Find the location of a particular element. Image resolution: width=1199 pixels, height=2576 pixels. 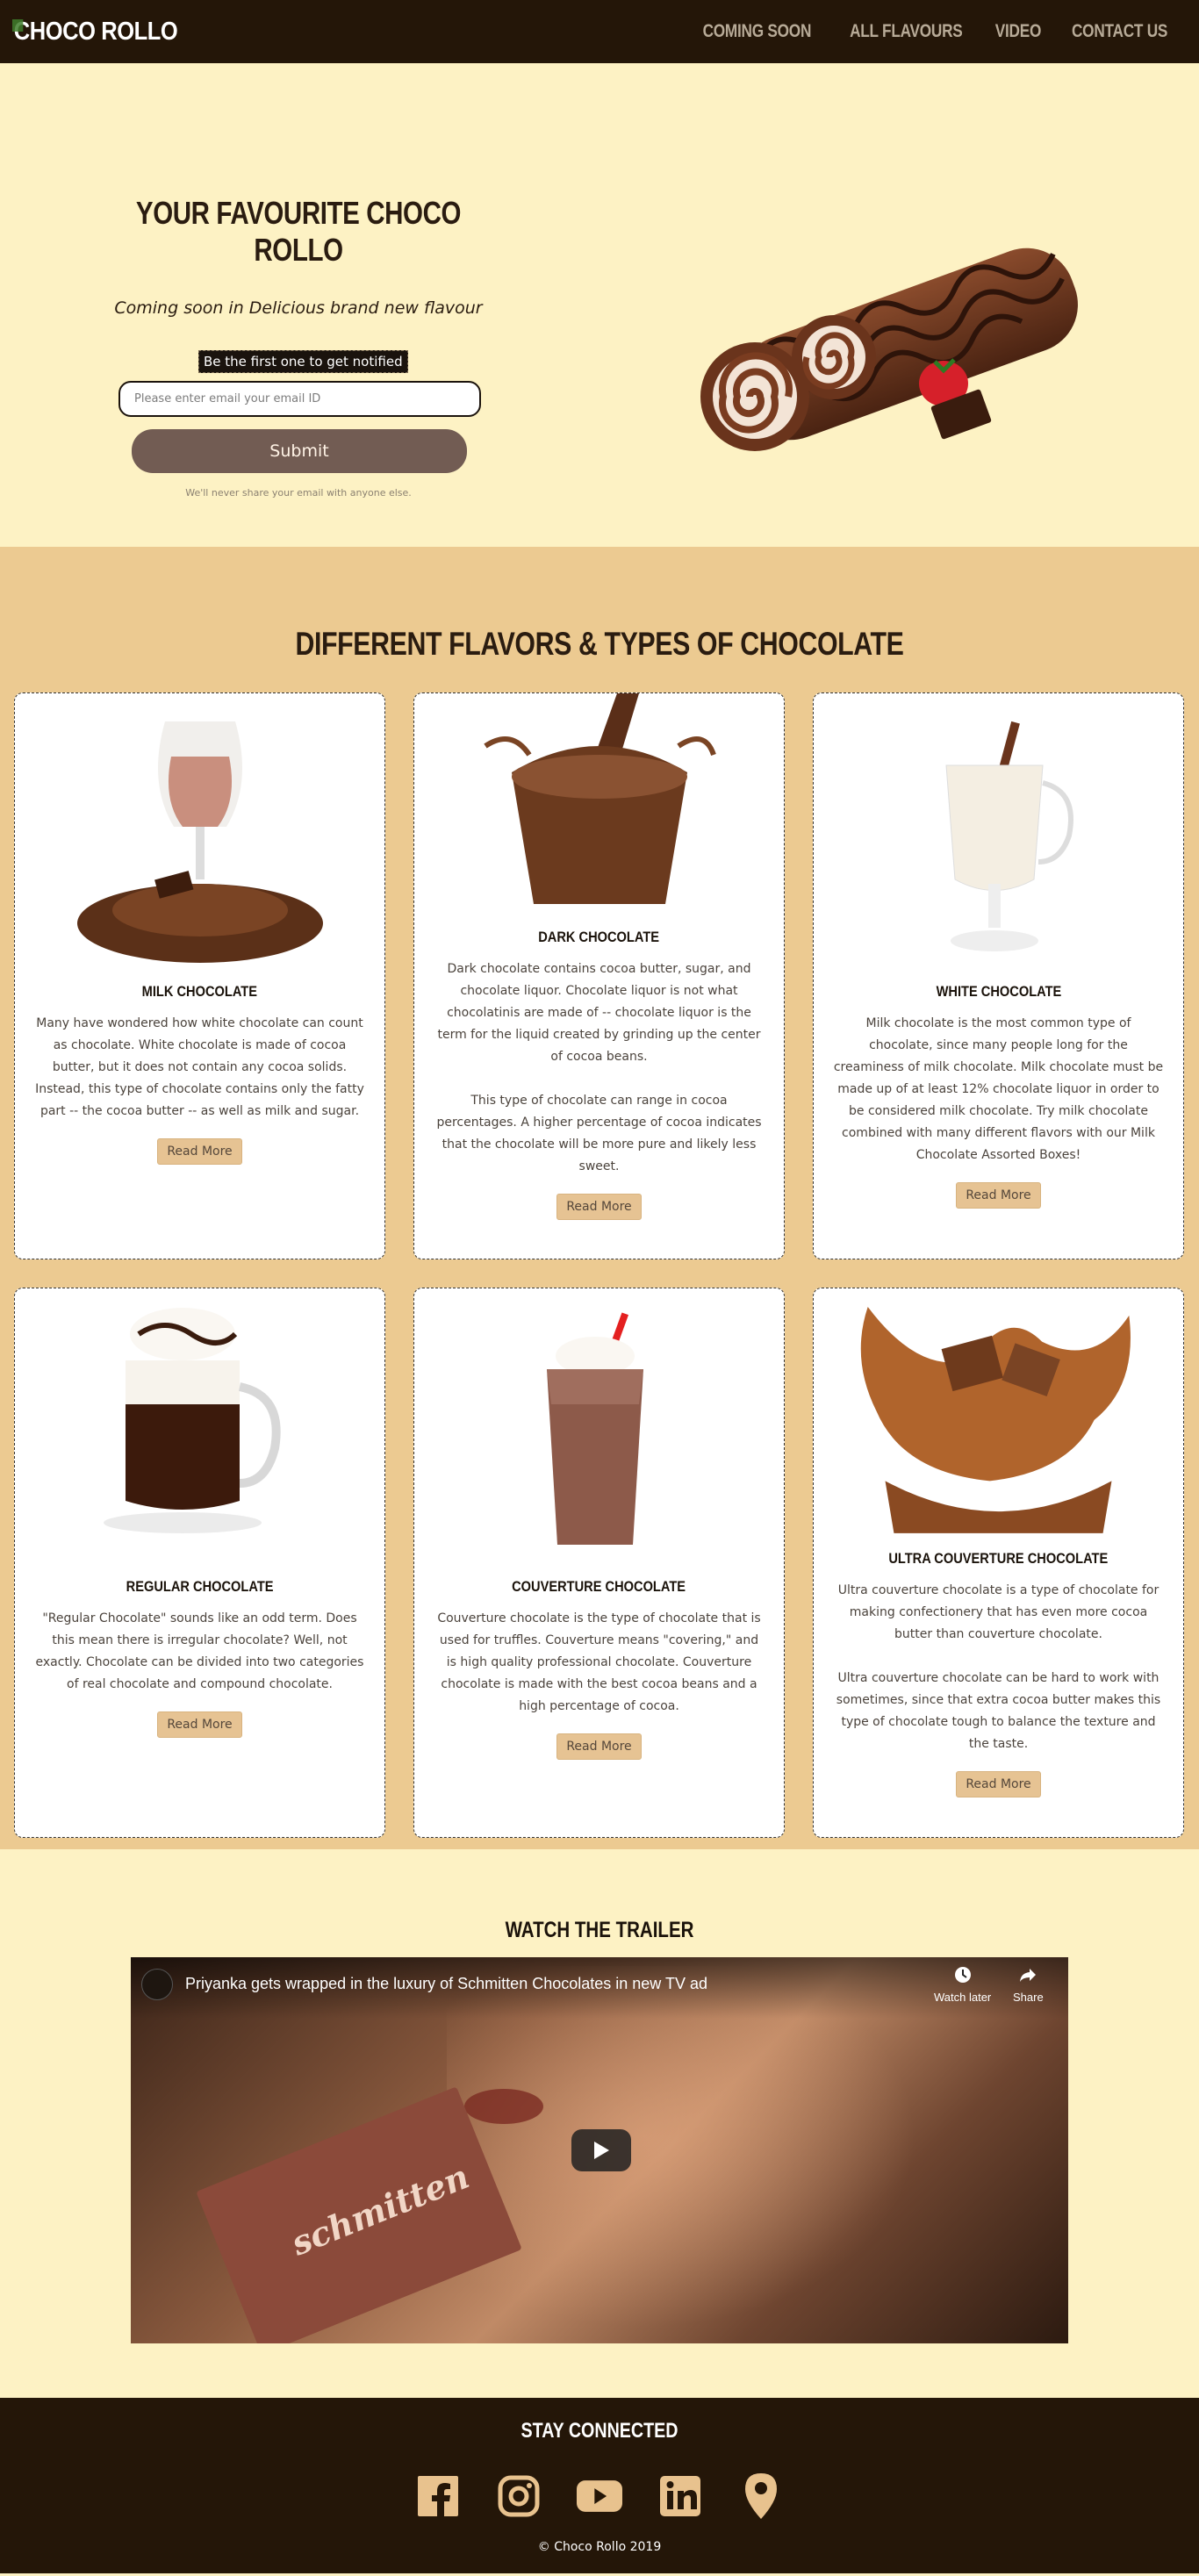

clock-icon is located at coordinates (962, 1978).